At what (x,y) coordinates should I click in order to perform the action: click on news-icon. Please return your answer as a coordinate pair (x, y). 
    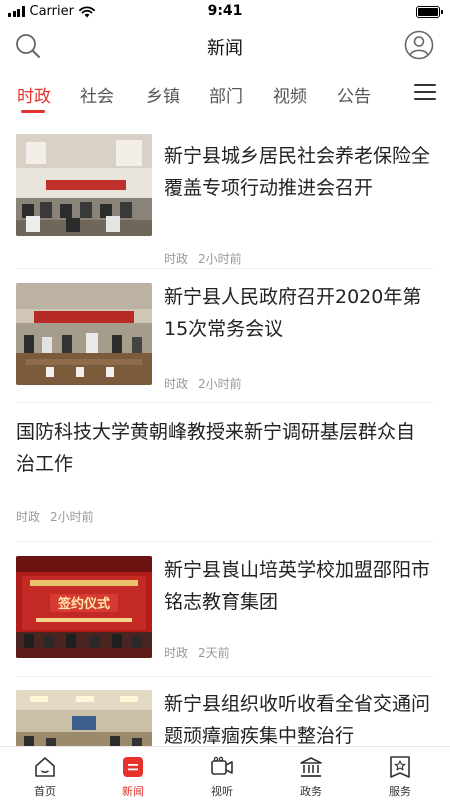
    Looking at the image, I should click on (133, 767).